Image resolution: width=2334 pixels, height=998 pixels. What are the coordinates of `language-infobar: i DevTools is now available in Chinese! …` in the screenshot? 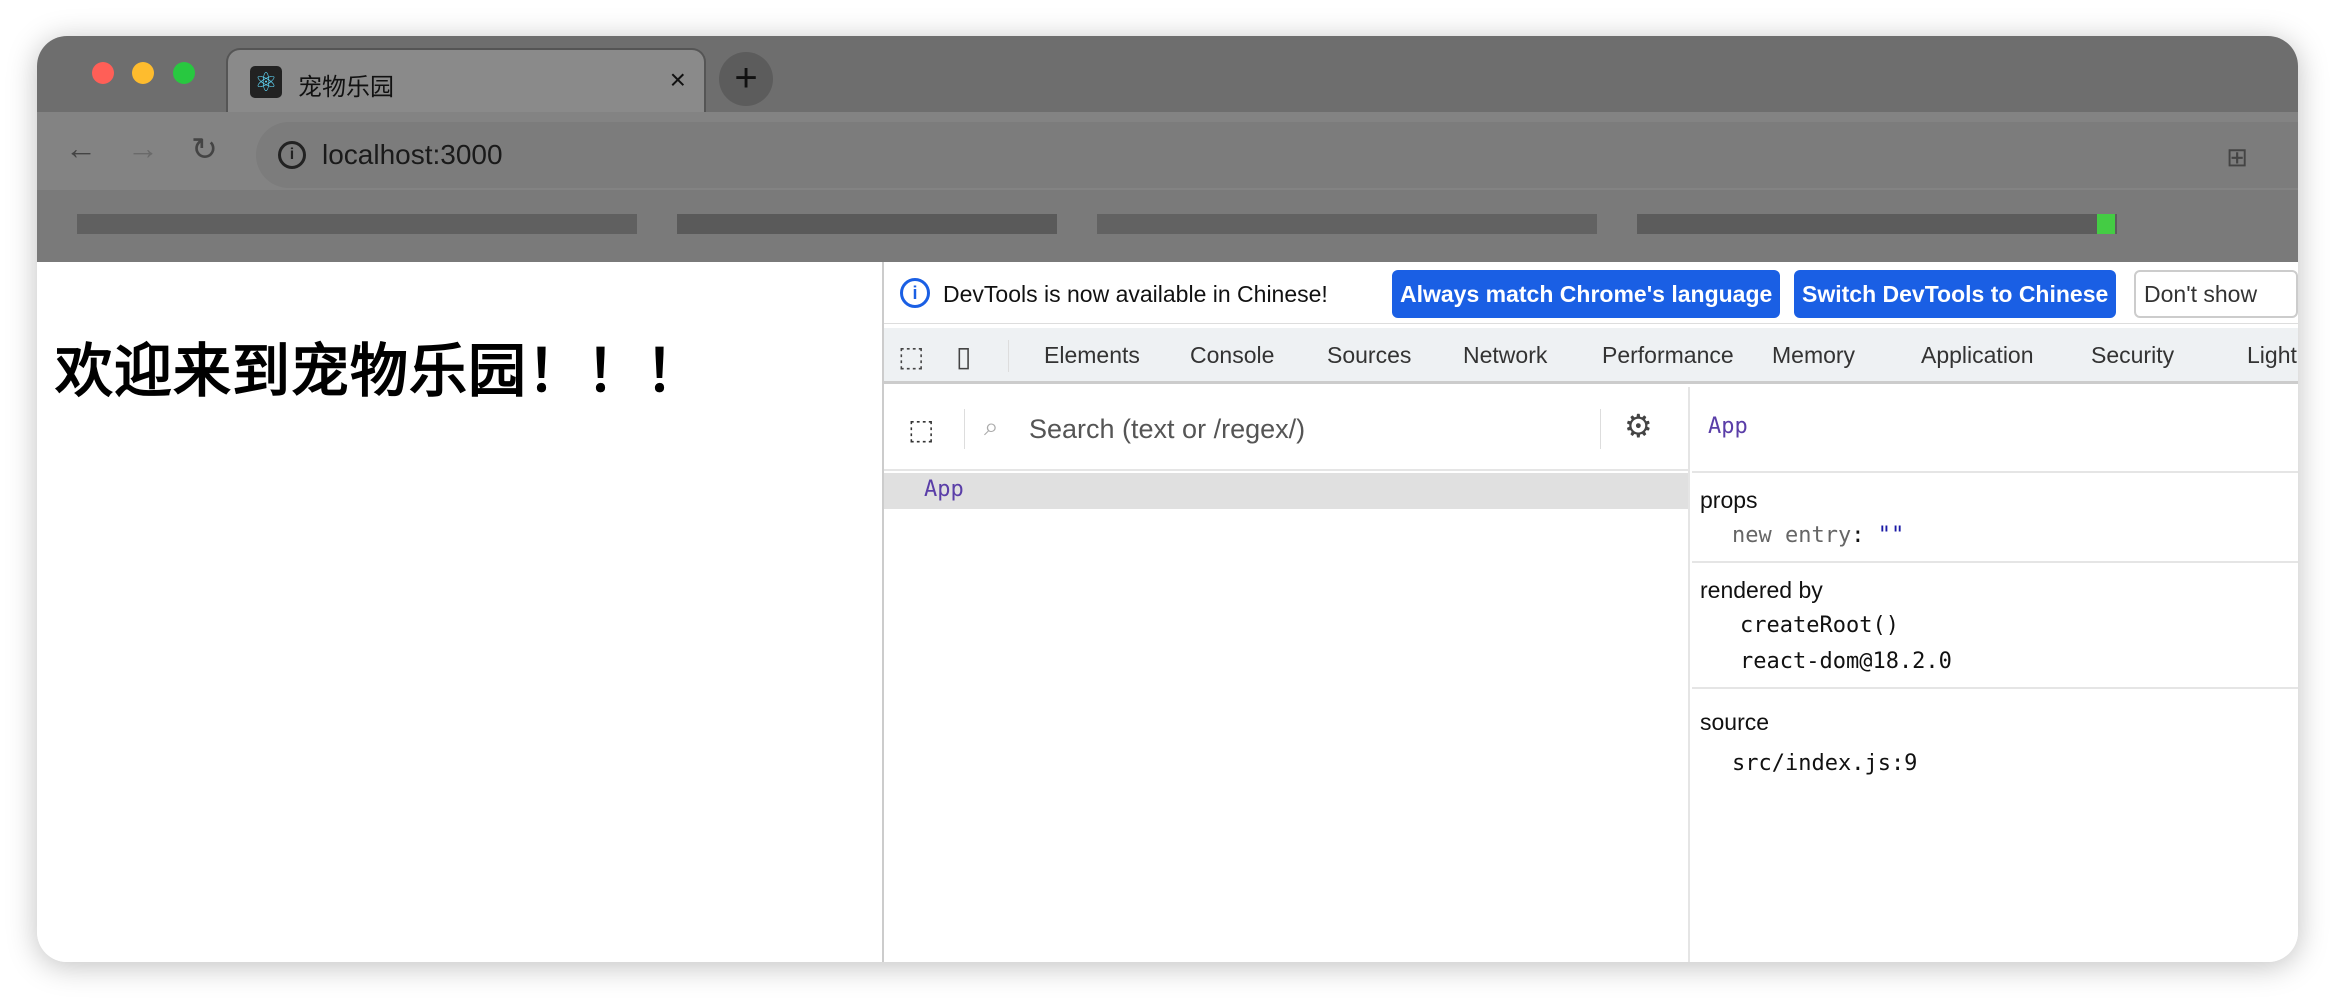 It's located at (1591, 306).